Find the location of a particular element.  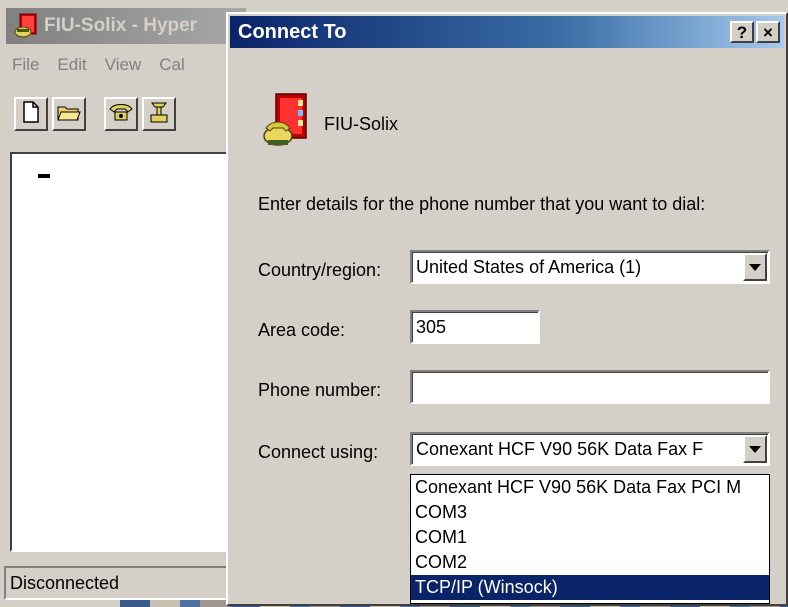

new-document-icon is located at coordinates (31, 114).